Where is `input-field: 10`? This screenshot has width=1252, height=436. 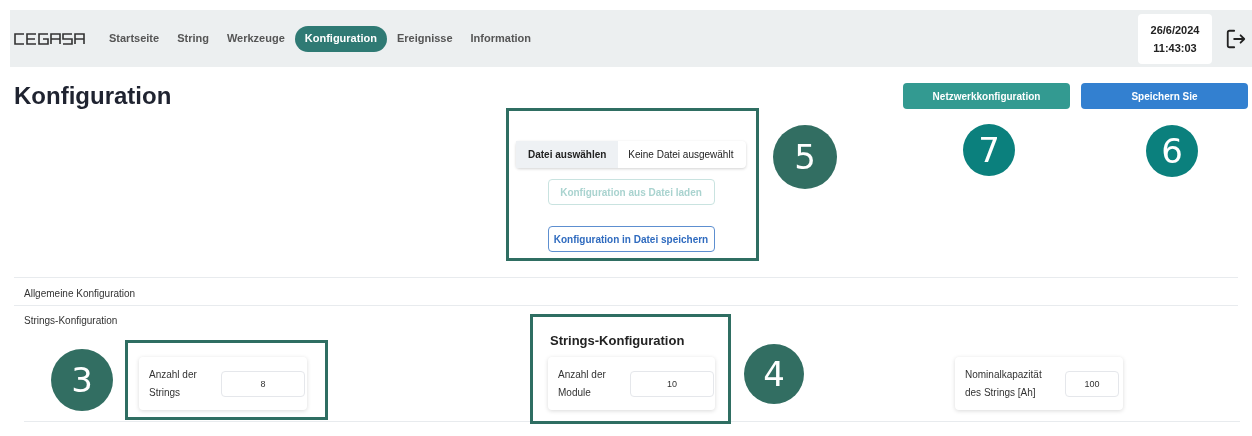 input-field: 10 is located at coordinates (672, 383).